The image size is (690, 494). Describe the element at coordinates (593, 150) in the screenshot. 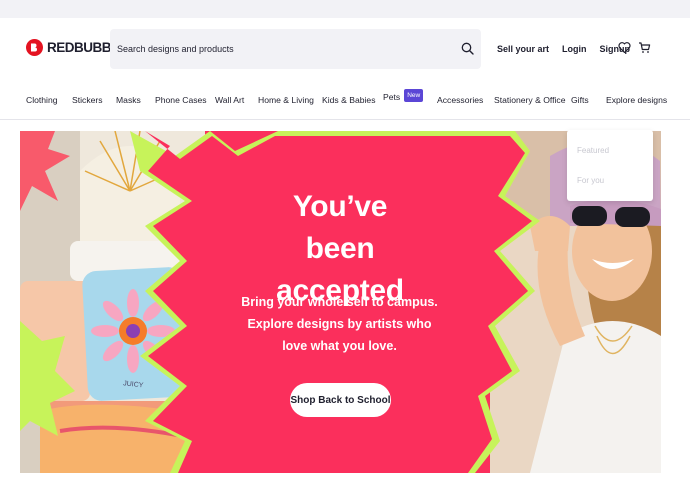

I see `dropdown-item-featured: Featured` at that location.